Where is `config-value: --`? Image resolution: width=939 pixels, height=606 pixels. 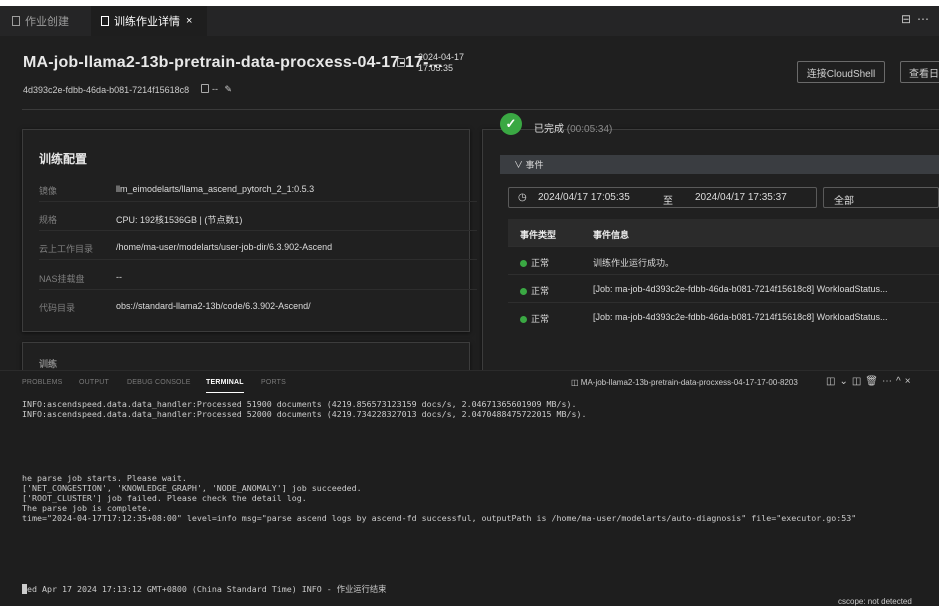 config-value: -- is located at coordinates (119, 277).